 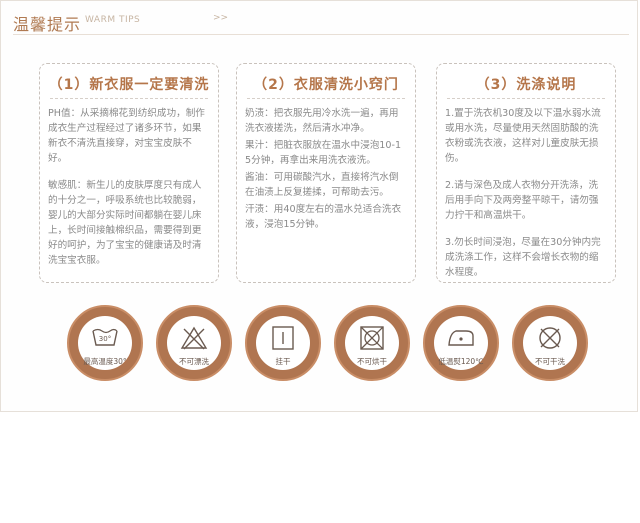 I want to click on card-paragraph: 酱油：可用碳酸汽水，直接将汽水倒在油渍上反复搓揉，可帮助去污。, so click(x=322, y=185).